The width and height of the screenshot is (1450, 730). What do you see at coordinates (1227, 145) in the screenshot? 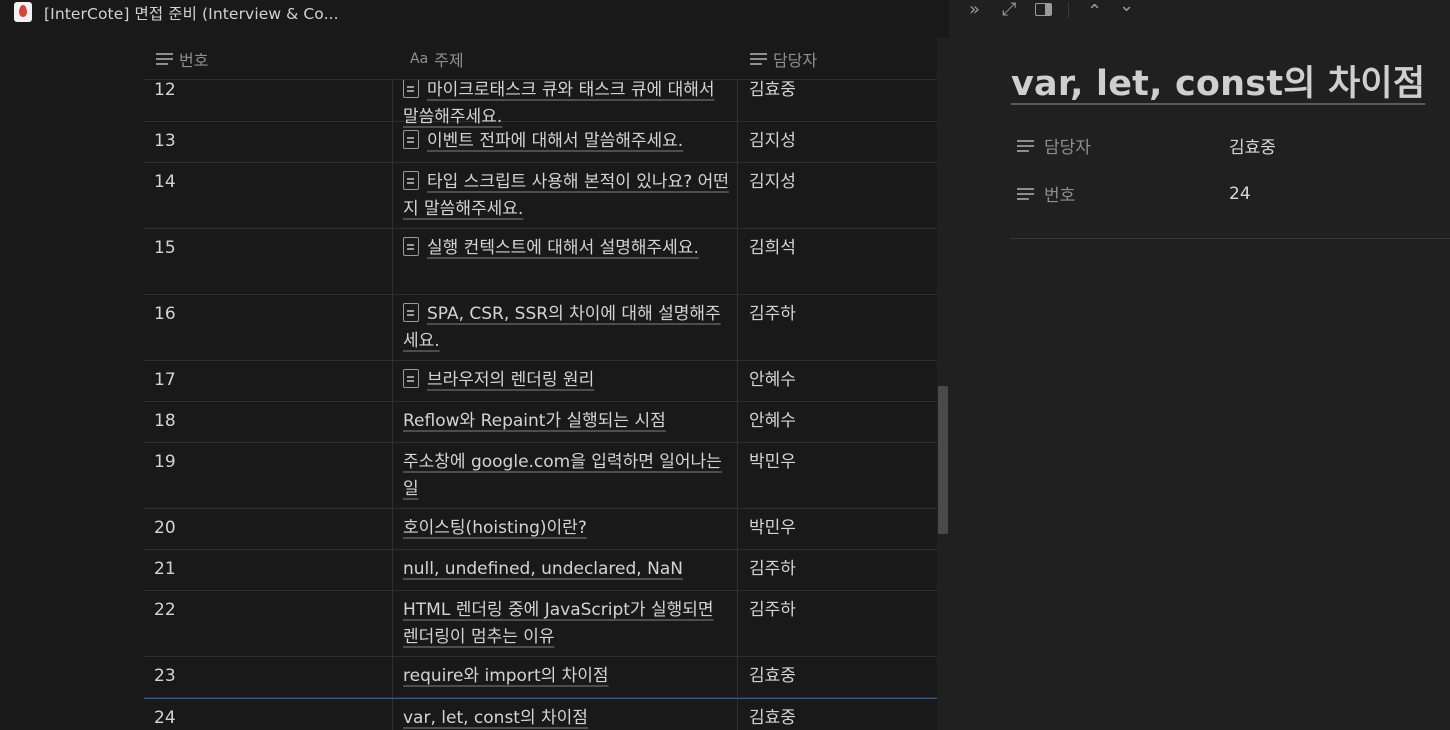
I see `property-owner: 담당자 김효중` at bounding box center [1227, 145].